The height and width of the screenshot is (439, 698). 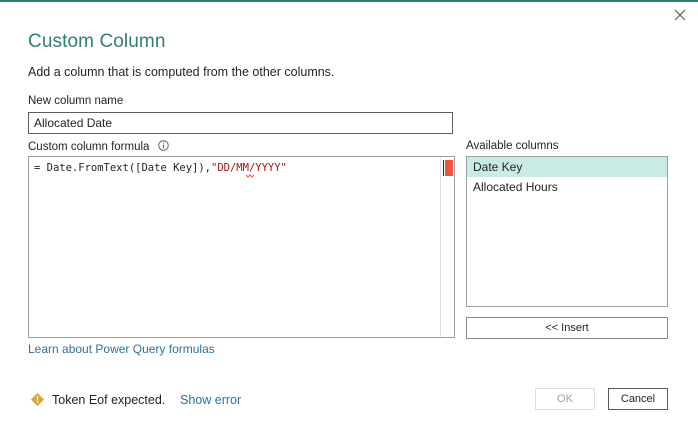 What do you see at coordinates (249, 168) in the screenshot?
I see `formula-code-string: "DD/MM/YYYY"` at bounding box center [249, 168].